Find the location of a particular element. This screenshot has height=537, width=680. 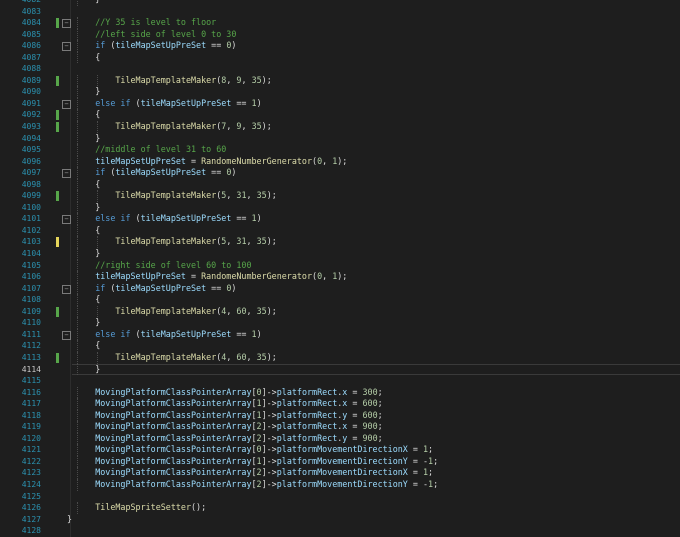

code-text: //right side of level 60 to 100 is located at coordinates (173, 266).